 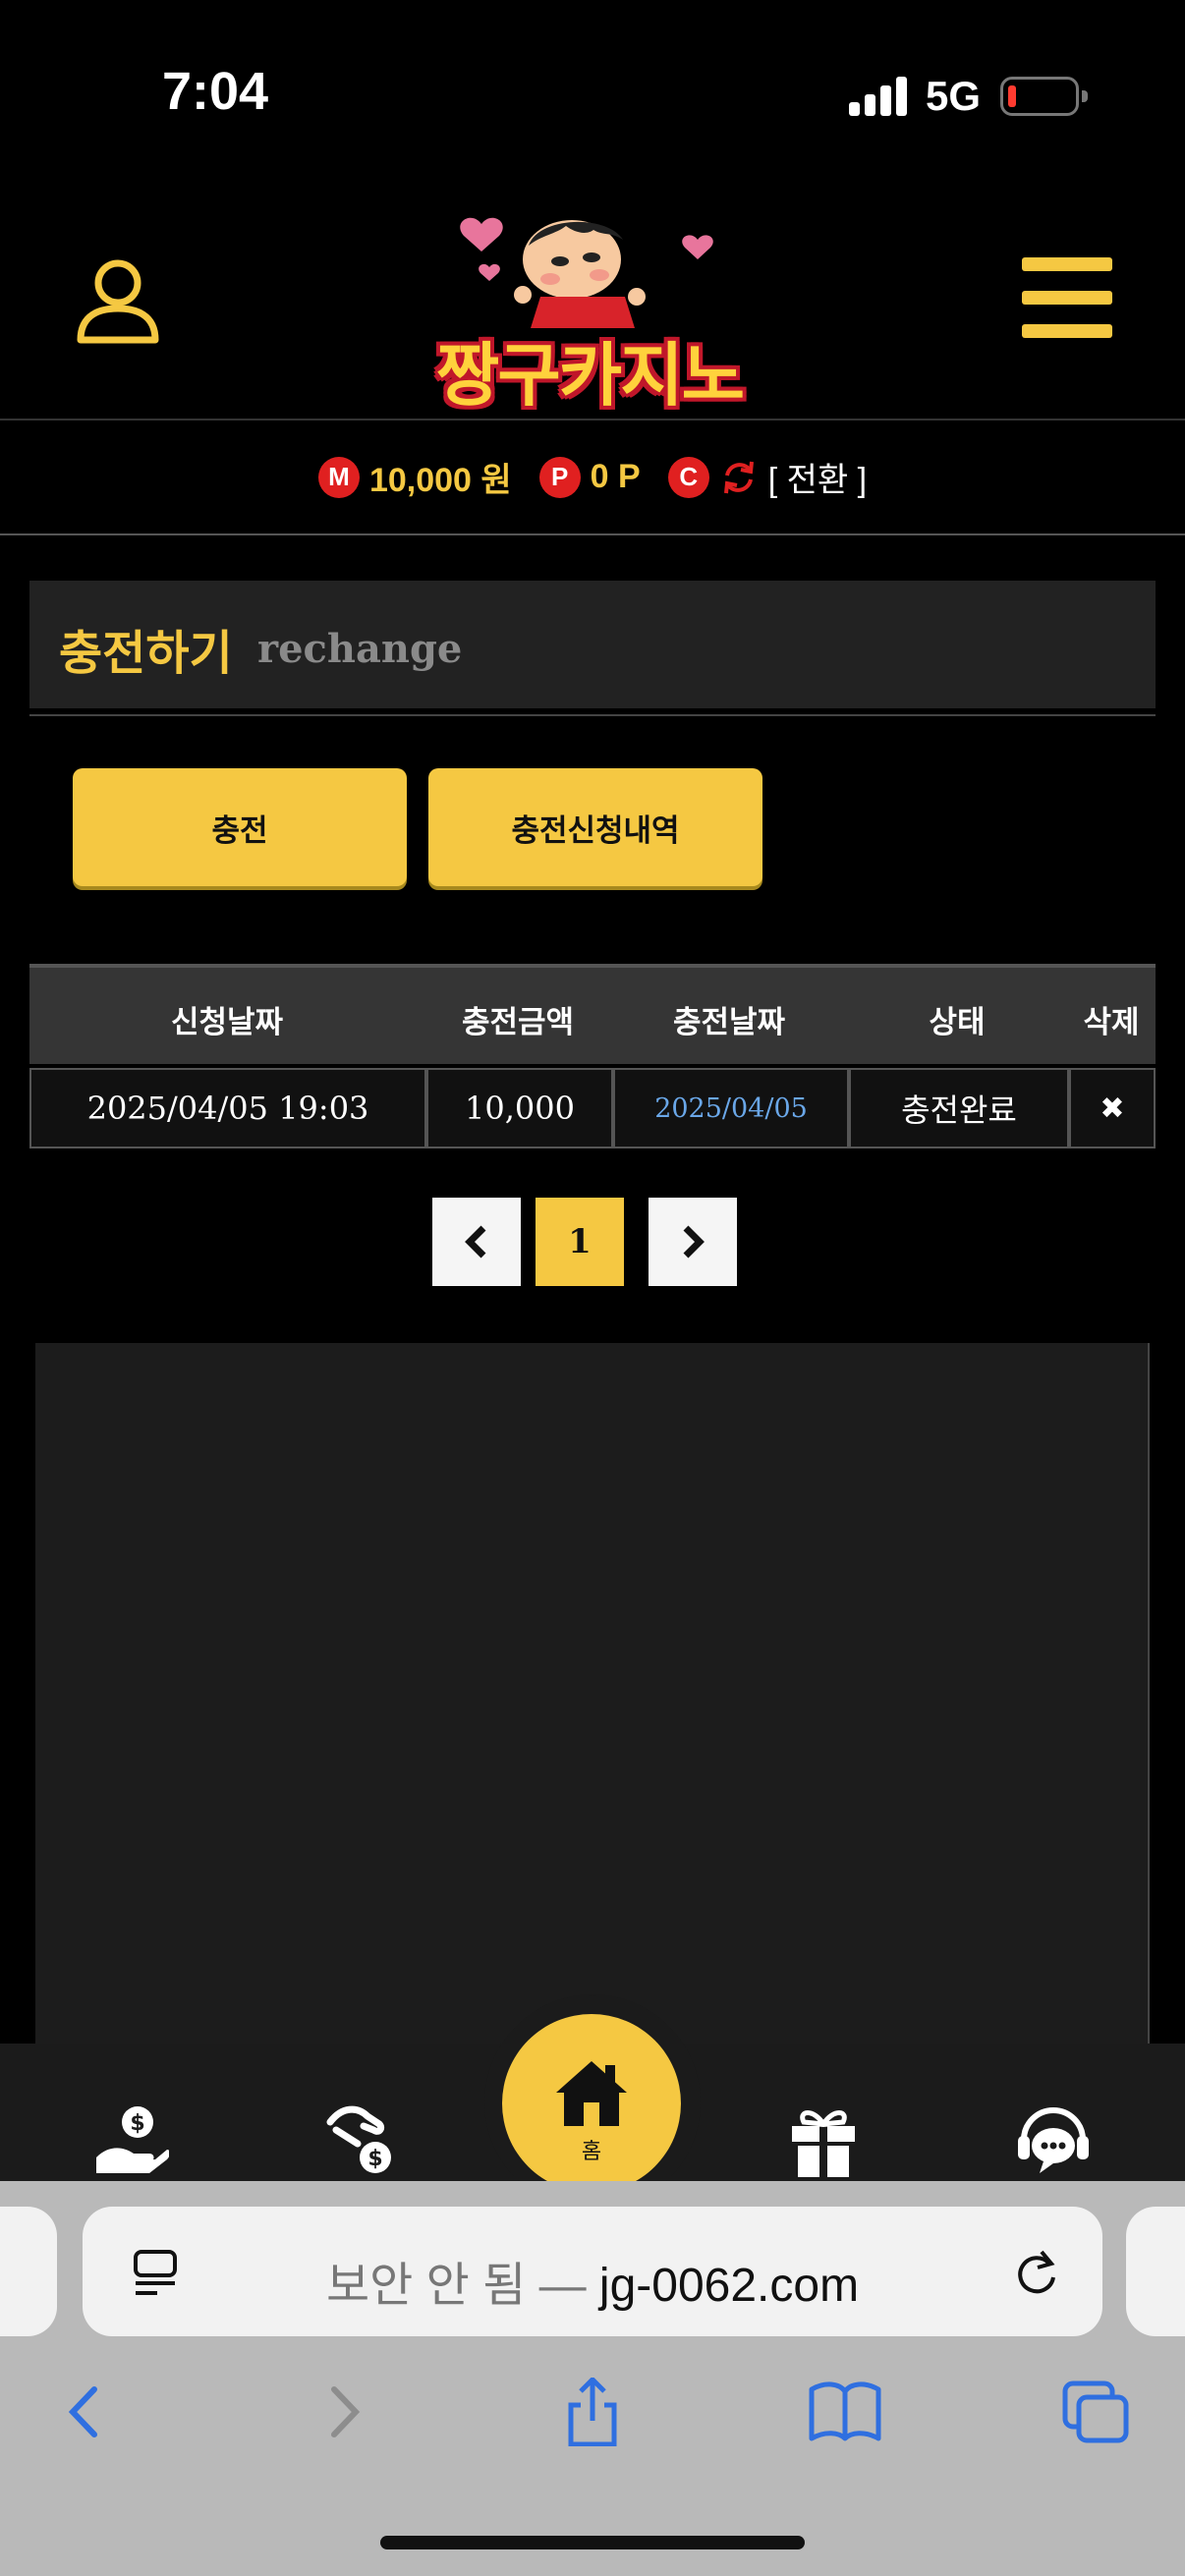 I want to click on point-balance: 0 P, so click(x=616, y=476).